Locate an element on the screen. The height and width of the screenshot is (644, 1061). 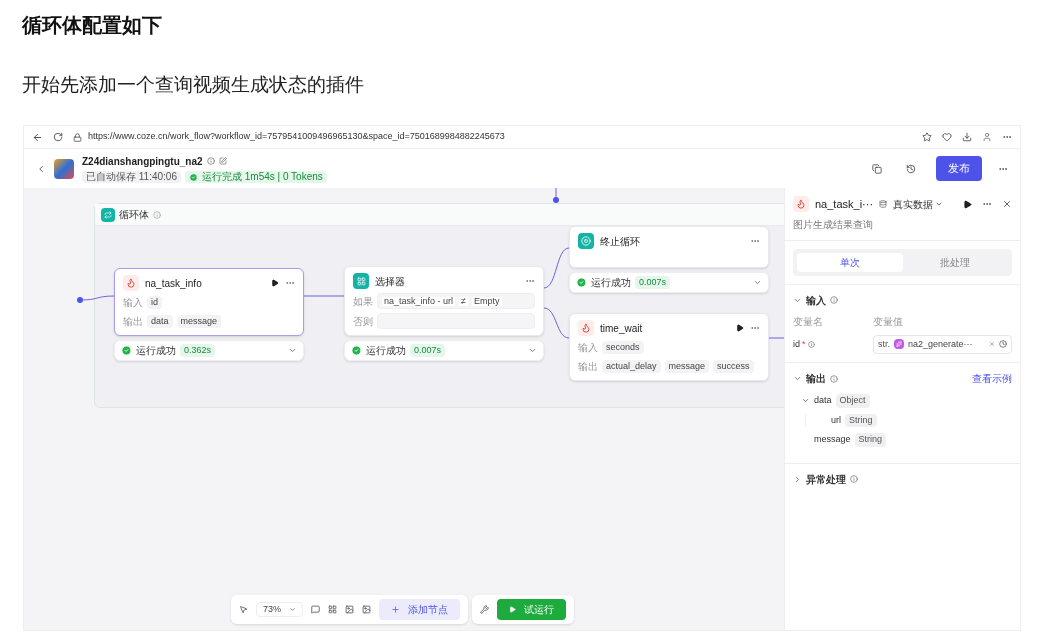
node-title: 选择器 is located at coordinates (390, 281).